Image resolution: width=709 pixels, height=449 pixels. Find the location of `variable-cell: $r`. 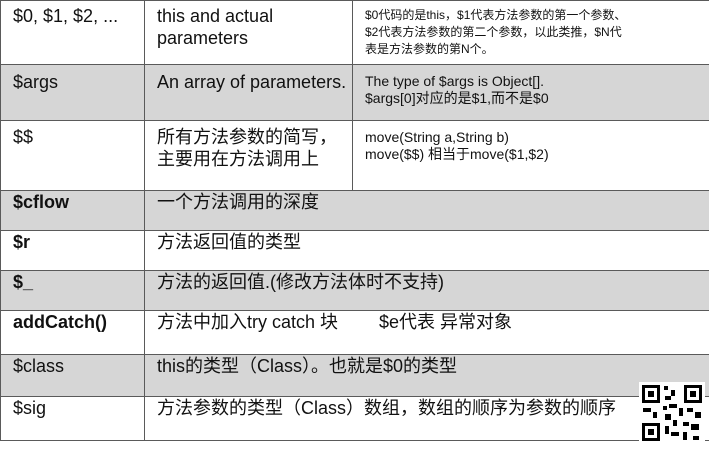

variable-cell: $r is located at coordinates (73, 251).